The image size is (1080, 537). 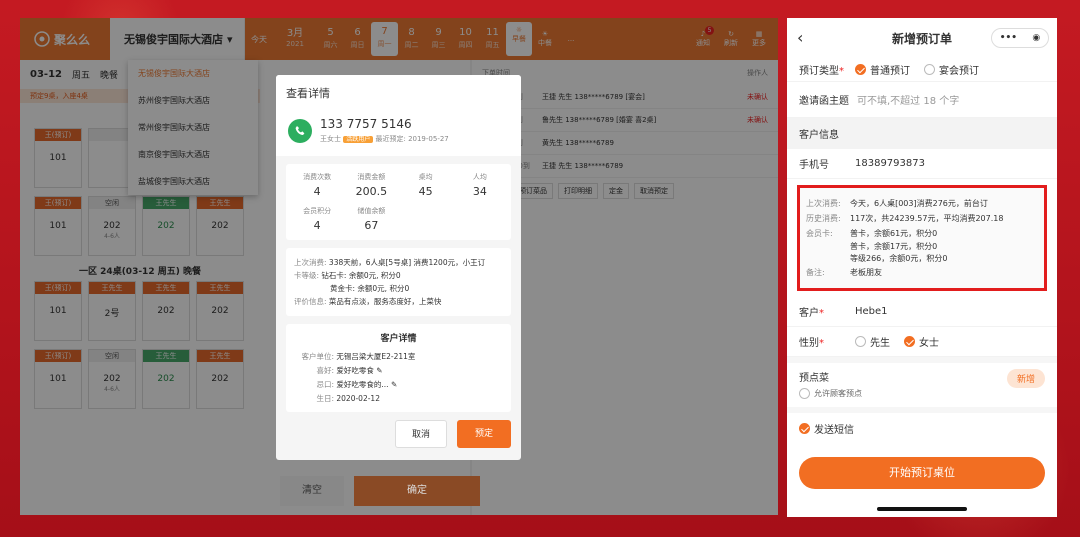 I want to click on add-dish-button: 新增, so click(x=1025, y=378).